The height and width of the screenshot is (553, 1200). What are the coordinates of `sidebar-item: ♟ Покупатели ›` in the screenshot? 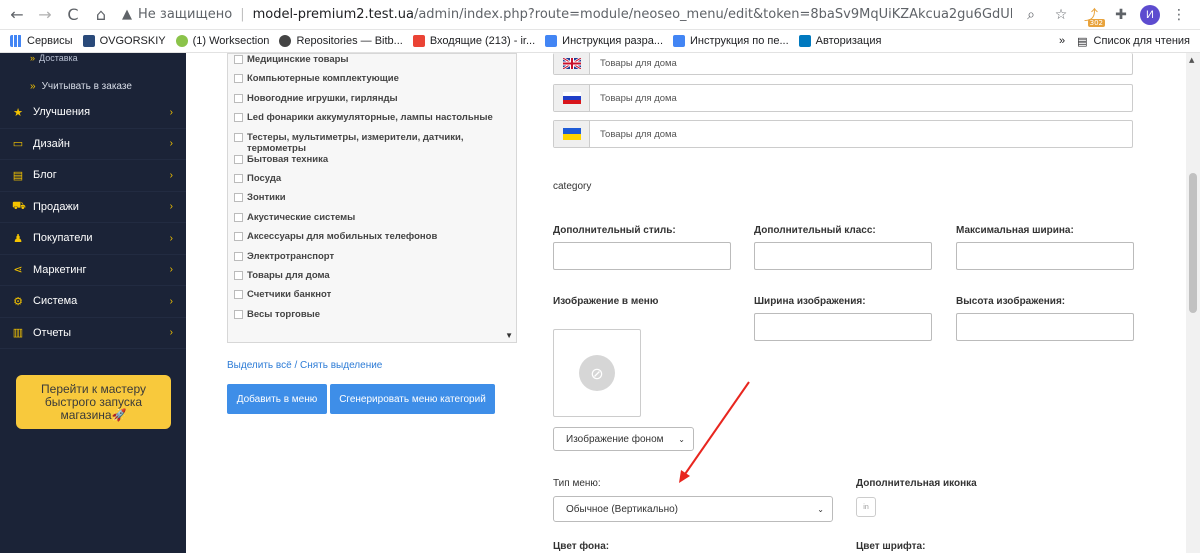 It's located at (93, 239).